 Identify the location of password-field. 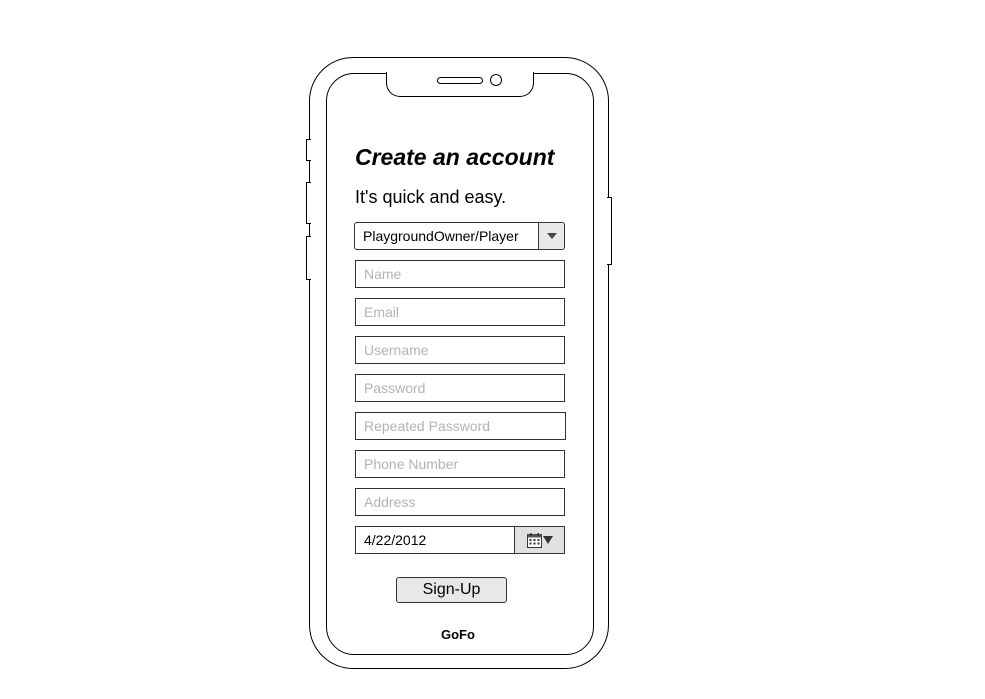
(460, 388).